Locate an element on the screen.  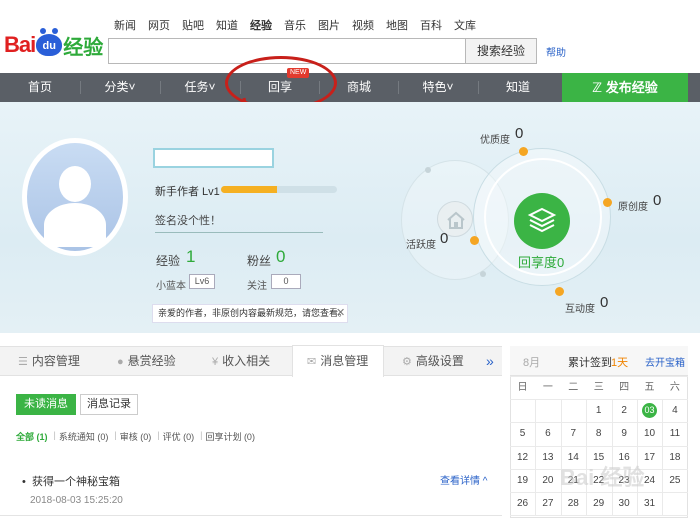
nav-item: 任务˅ is located at coordinates (200, 87).